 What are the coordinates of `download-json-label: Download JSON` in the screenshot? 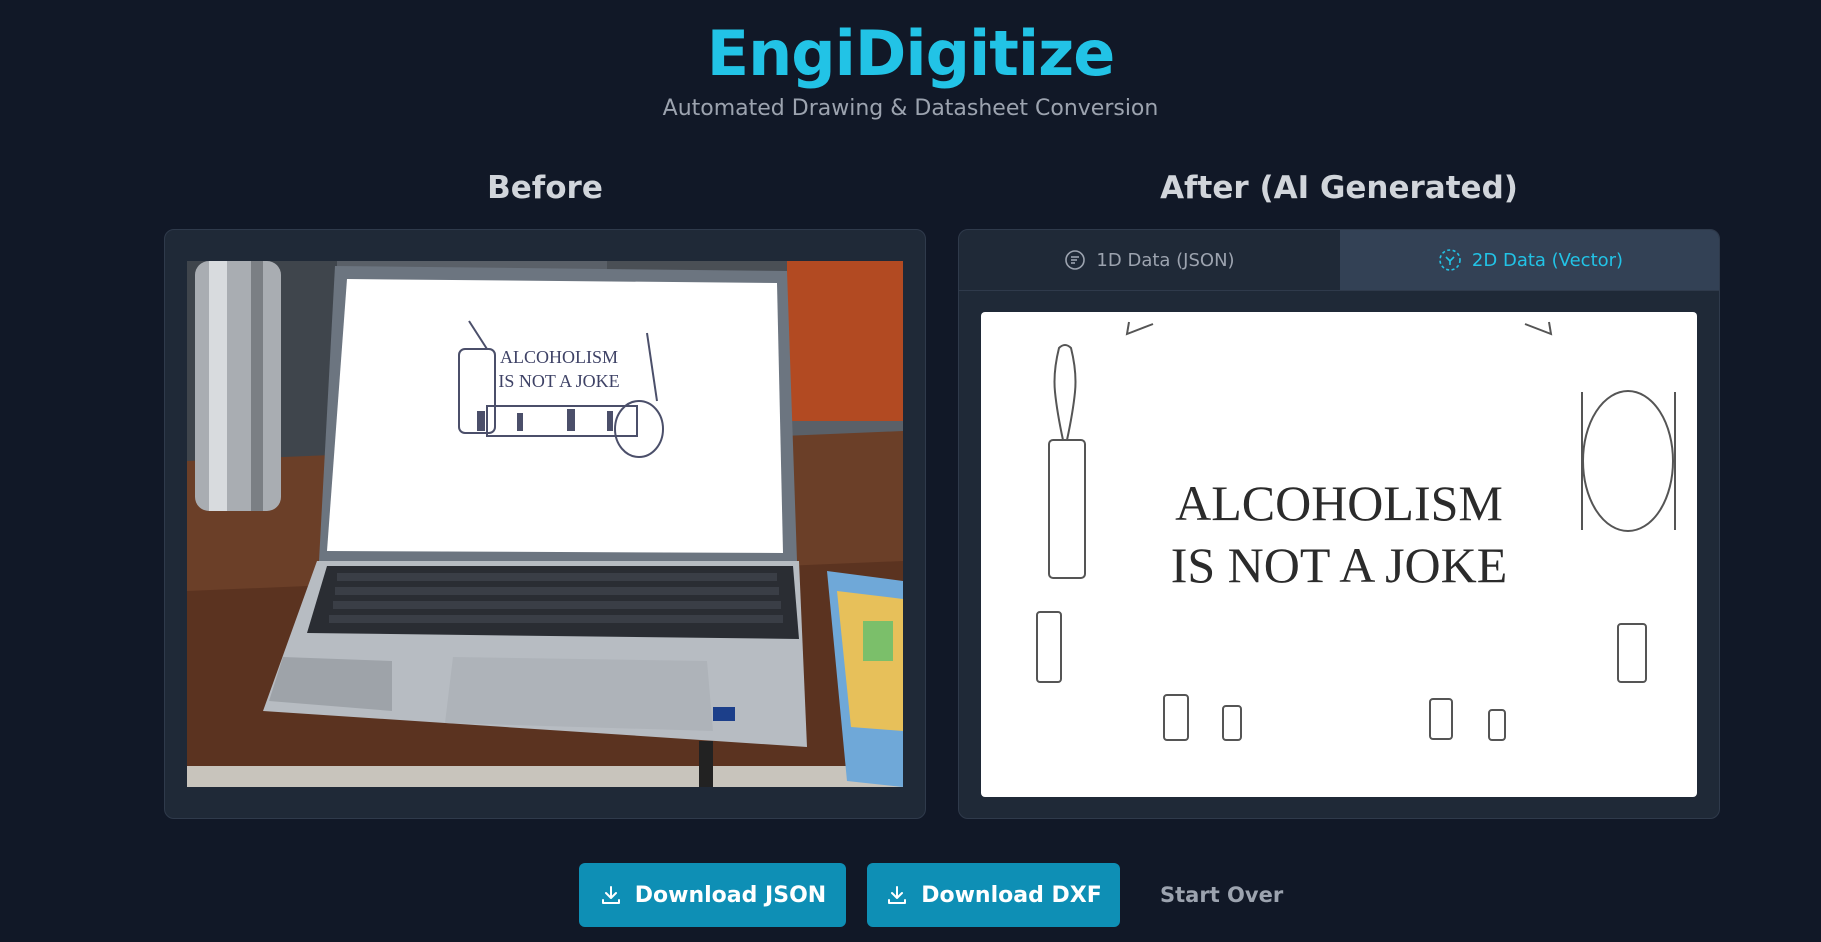 It's located at (730, 895).